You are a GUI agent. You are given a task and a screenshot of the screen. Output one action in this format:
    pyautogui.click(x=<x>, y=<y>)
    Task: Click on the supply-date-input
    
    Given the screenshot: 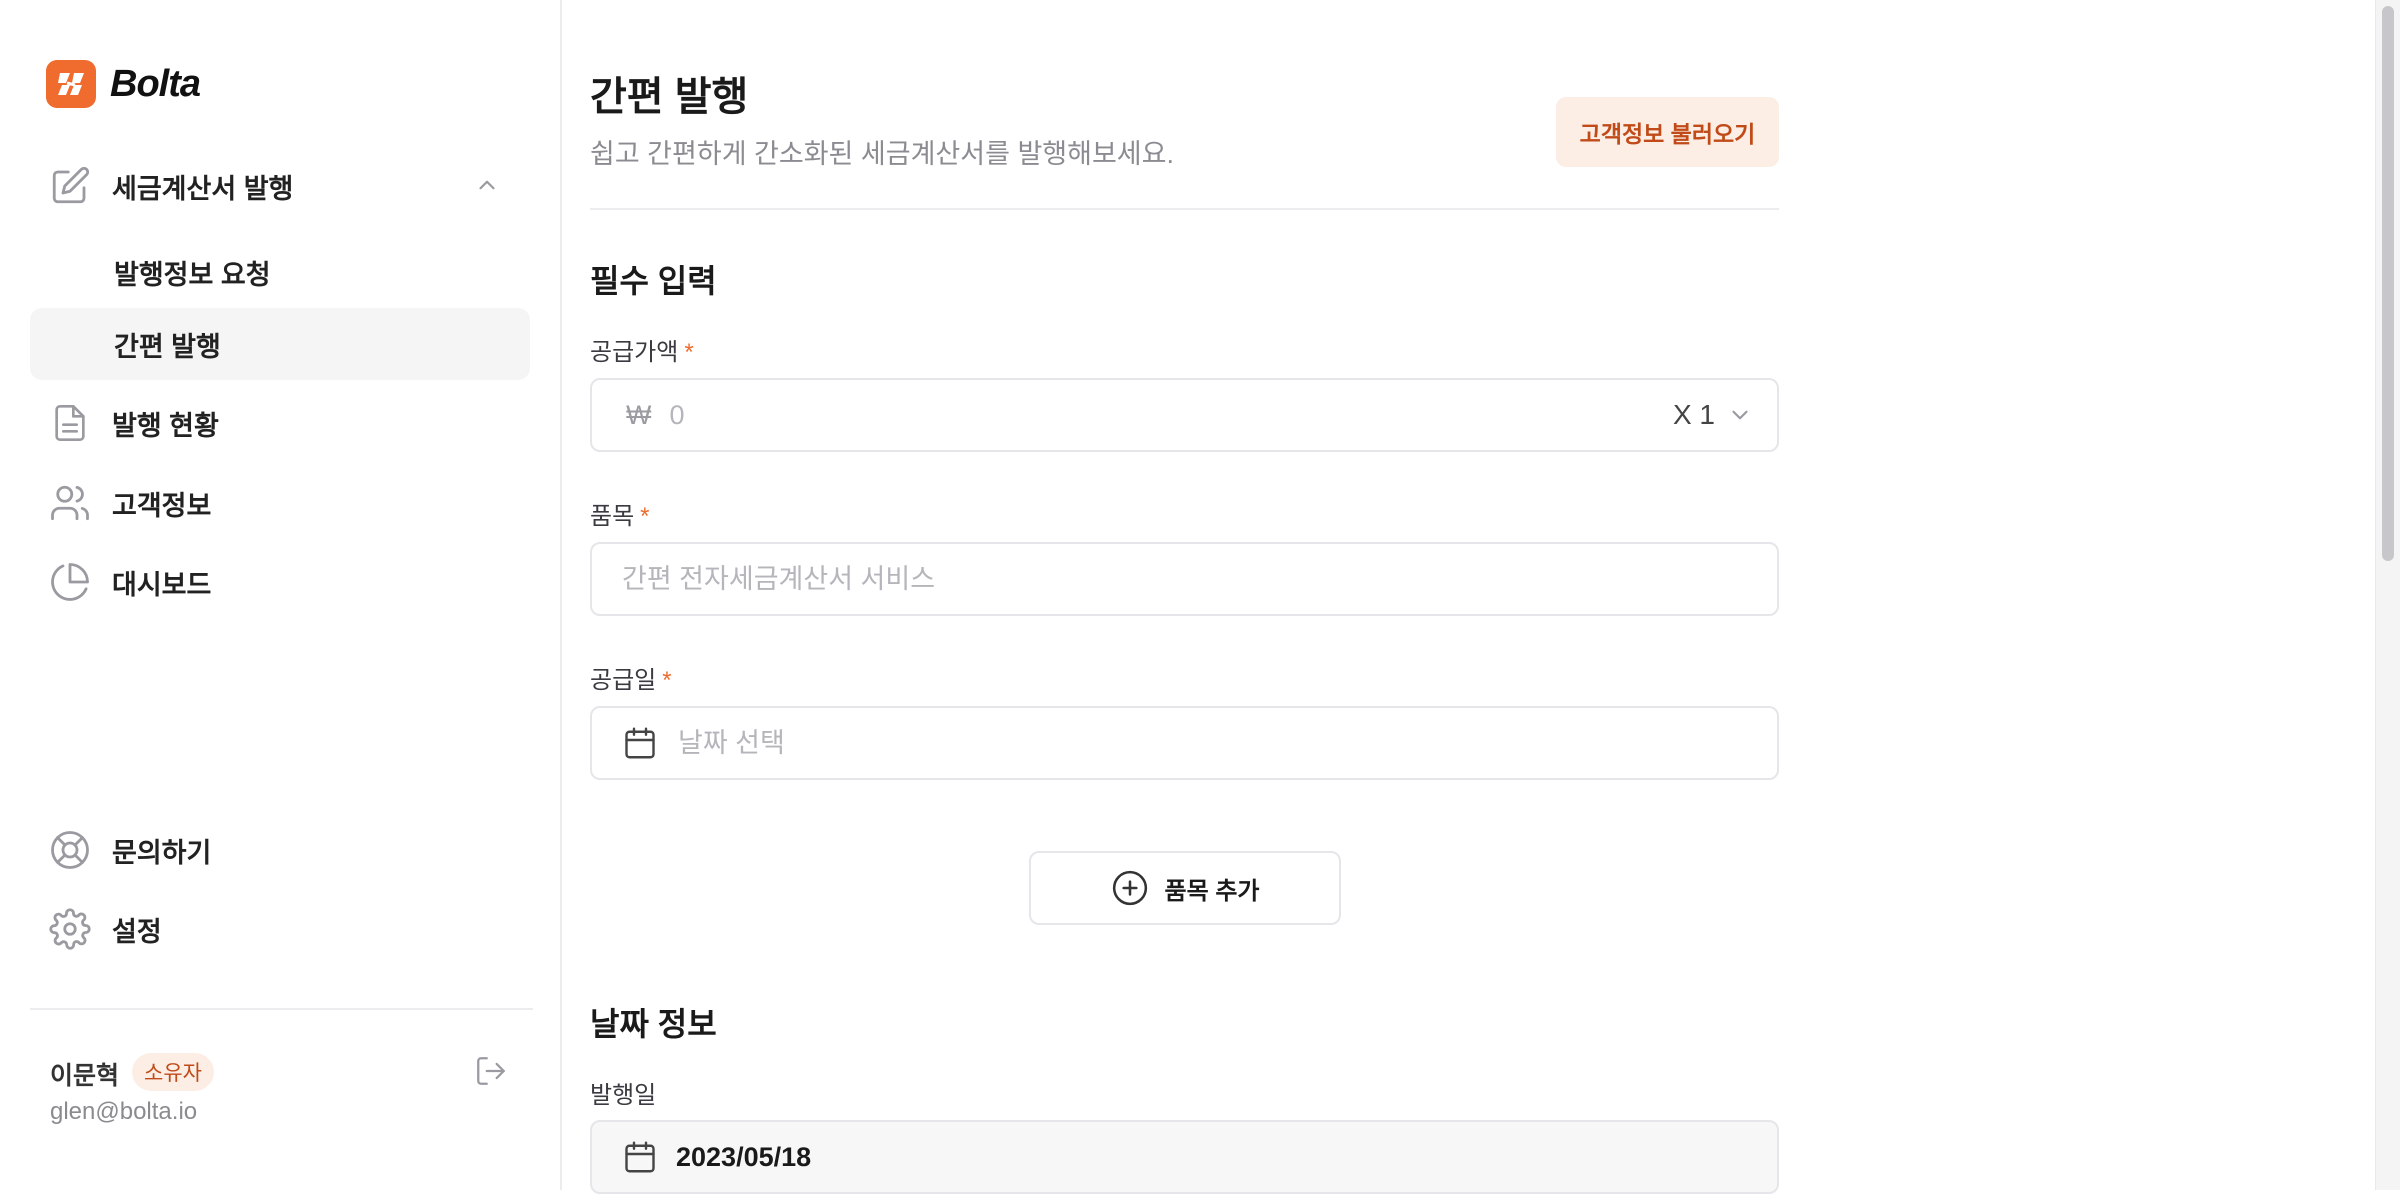 What is the action you would take?
    pyautogui.click(x=1226, y=743)
    